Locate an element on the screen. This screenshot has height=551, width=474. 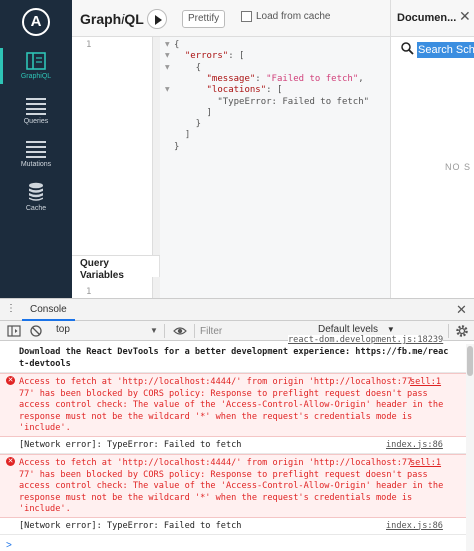
docs-search-input: Search Sche is located at coordinates (445, 50).